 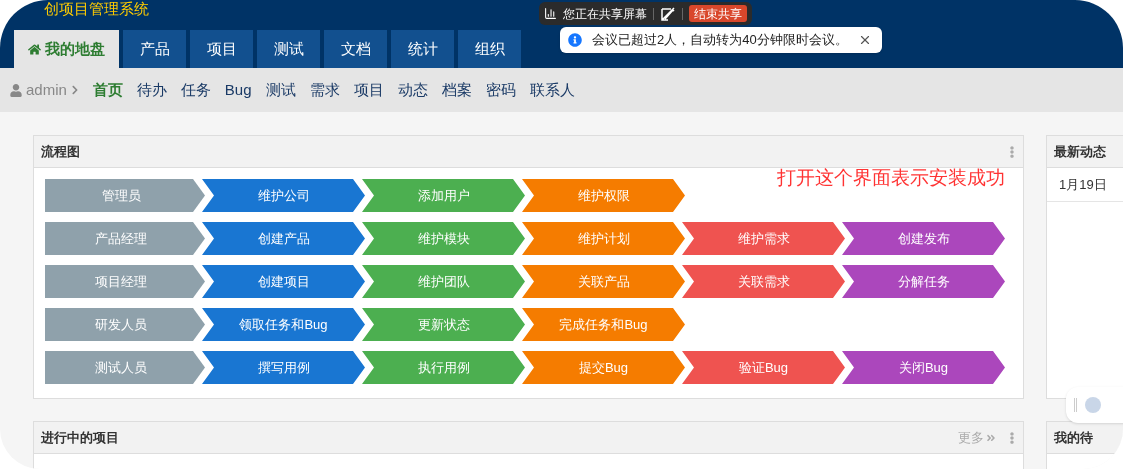 What do you see at coordinates (456, 90) in the screenshot?
I see `sub-nav-link: 档案` at bounding box center [456, 90].